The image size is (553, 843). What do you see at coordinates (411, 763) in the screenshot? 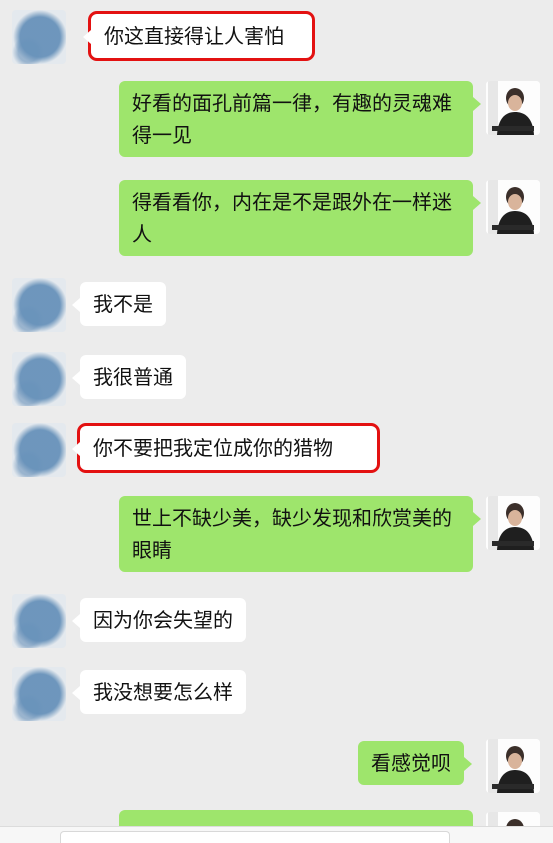
I see `message-text: 看感觉呗` at bounding box center [411, 763].